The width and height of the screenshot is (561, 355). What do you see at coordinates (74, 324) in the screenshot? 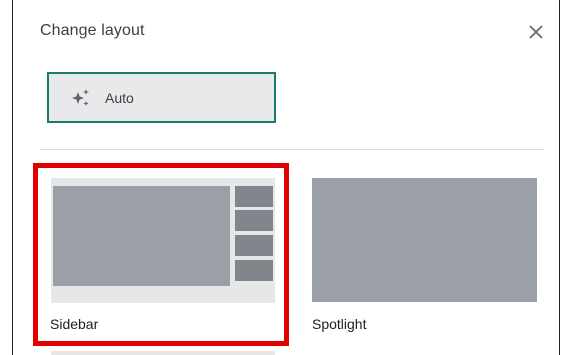
I see `layout-option-label: Sidebar` at bounding box center [74, 324].